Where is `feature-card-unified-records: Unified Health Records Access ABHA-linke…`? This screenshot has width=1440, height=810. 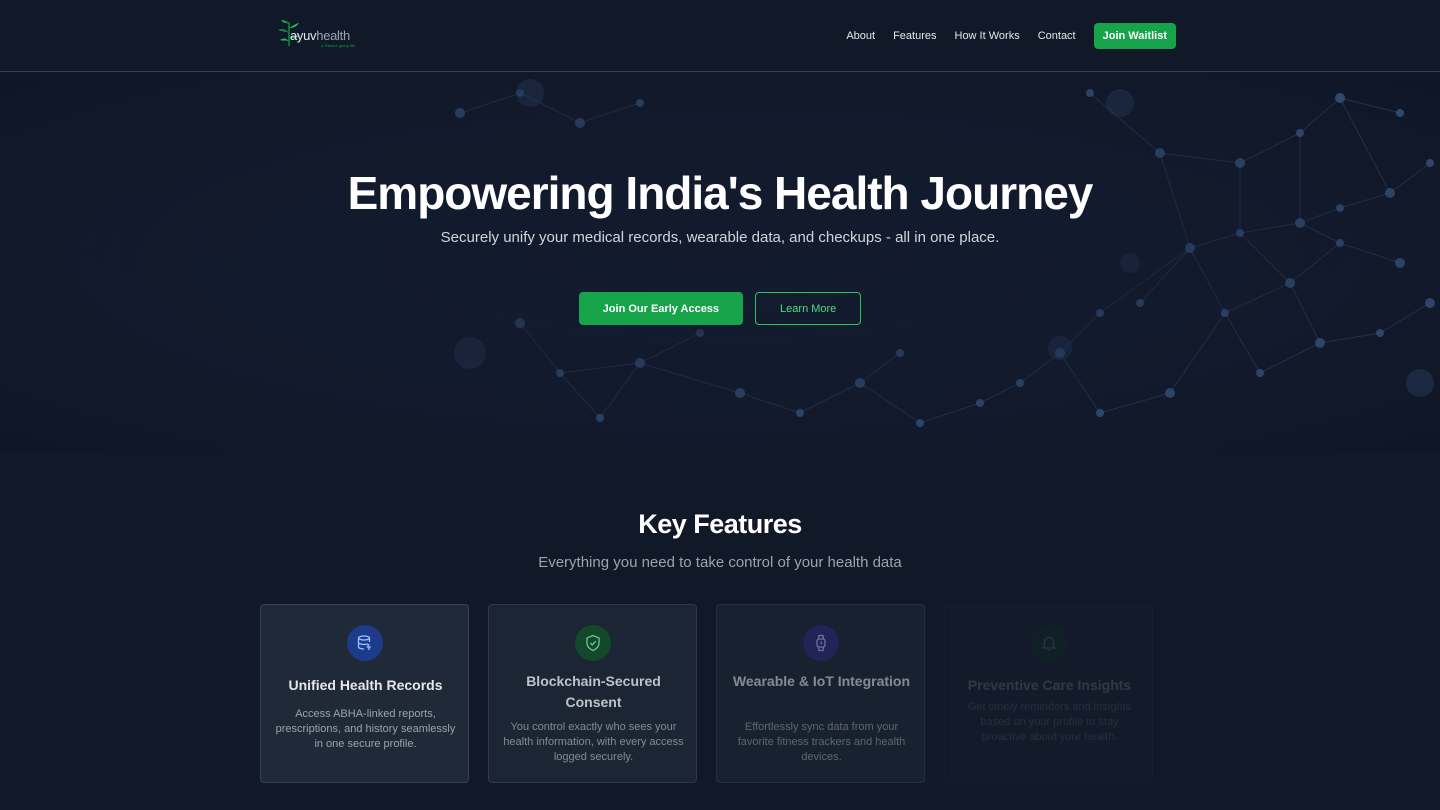 feature-card-unified-records: Unified Health Records Access ABHA-linke… is located at coordinates (364, 693).